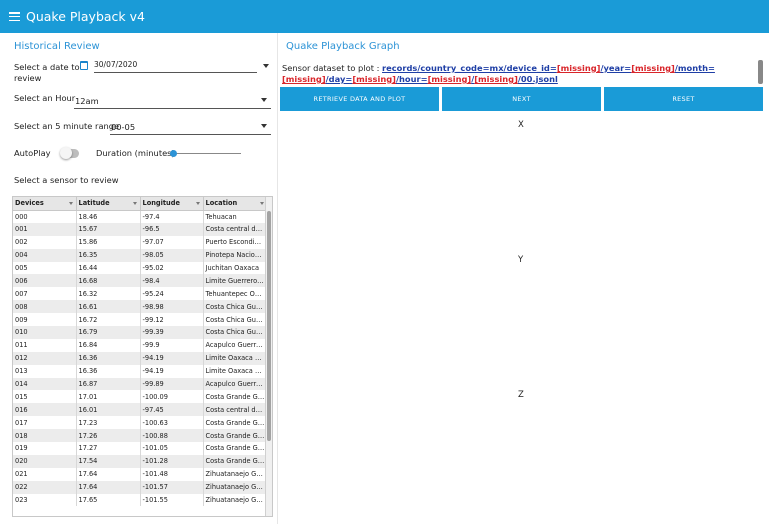 This screenshot has height=524, width=769. What do you see at coordinates (108, 410) in the screenshot?
I see `latitude-cell: 16.01` at bounding box center [108, 410].